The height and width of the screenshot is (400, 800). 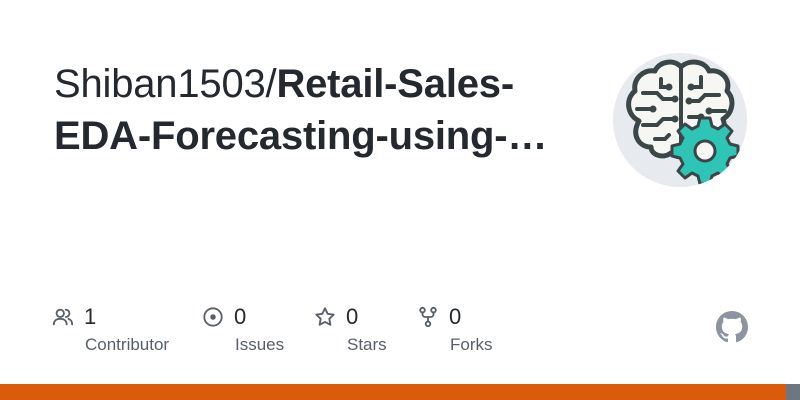 I want to click on repo-avatar, so click(x=680, y=120).